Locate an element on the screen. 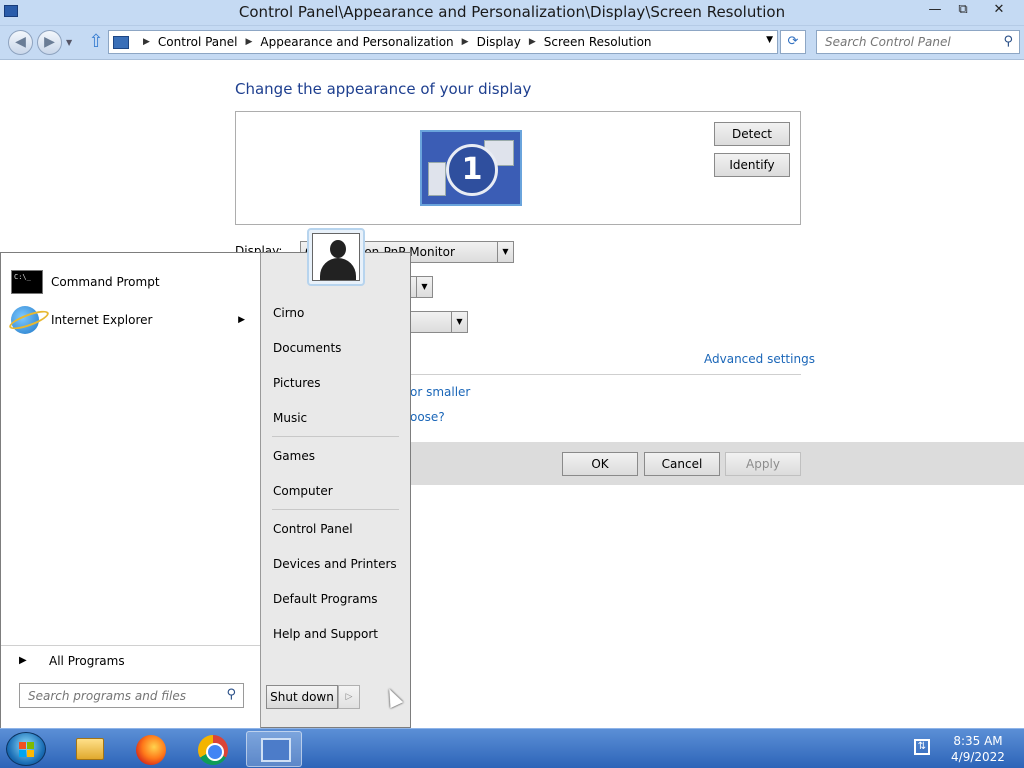 The image size is (1024, 768). start-search-box: ⚲ is located at coordinates (131, 695).